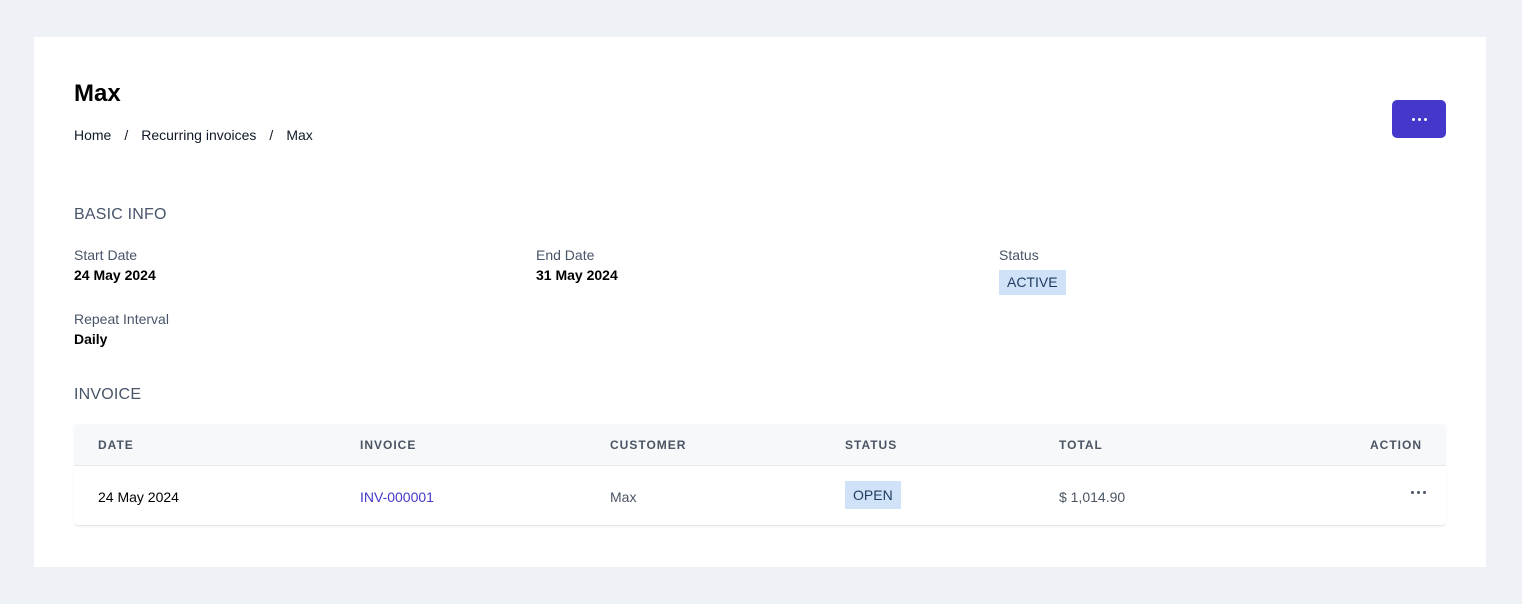  I want to click on start-date-label: Start Date, so click(106, 255).